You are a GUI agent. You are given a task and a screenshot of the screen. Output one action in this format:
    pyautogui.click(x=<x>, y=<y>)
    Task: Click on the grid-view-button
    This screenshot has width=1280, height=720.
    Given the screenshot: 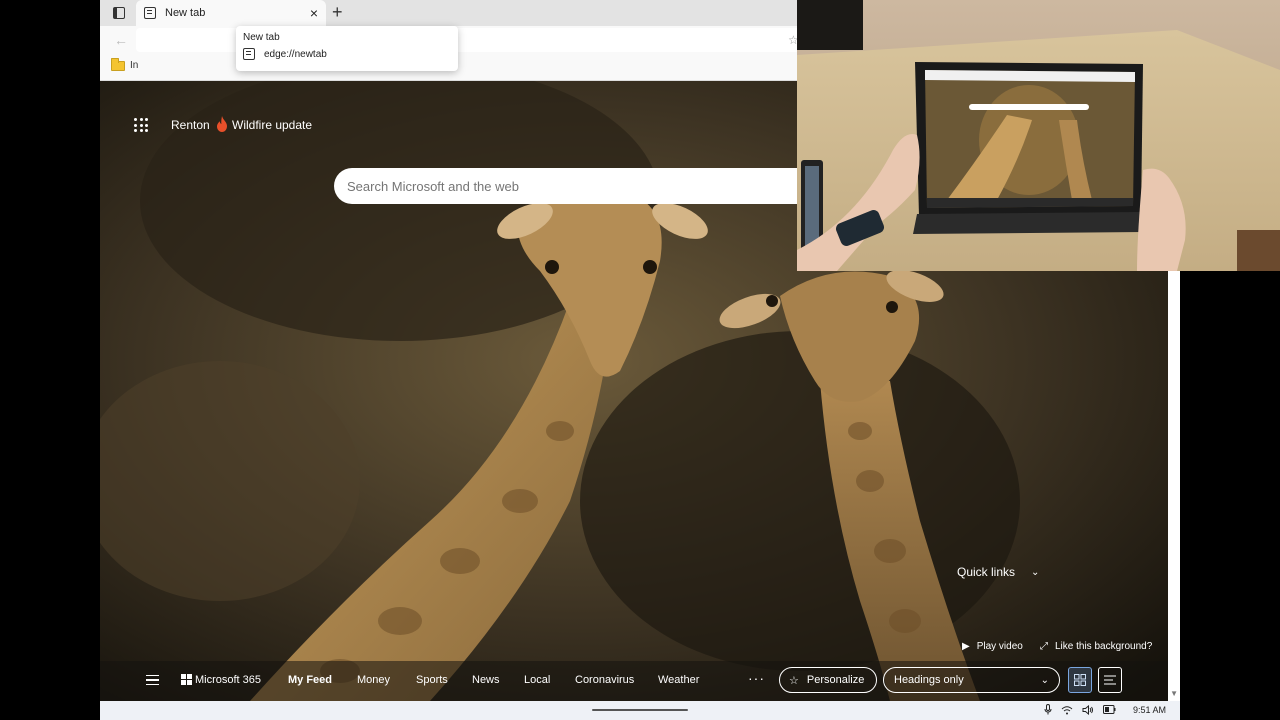 What is the action you would take?
    pyautogui.click(x=1080, y=680)
    